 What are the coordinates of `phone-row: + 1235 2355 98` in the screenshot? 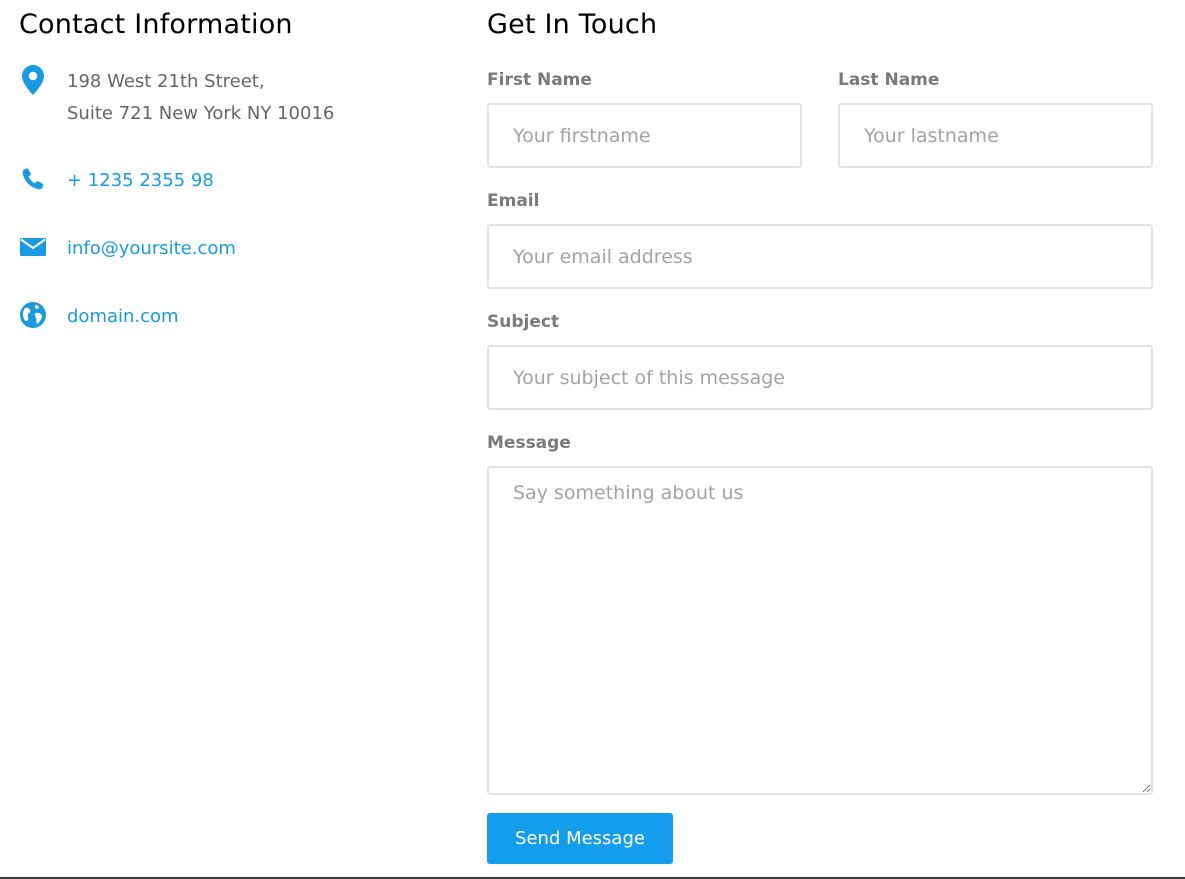 It's located at (116, 181).